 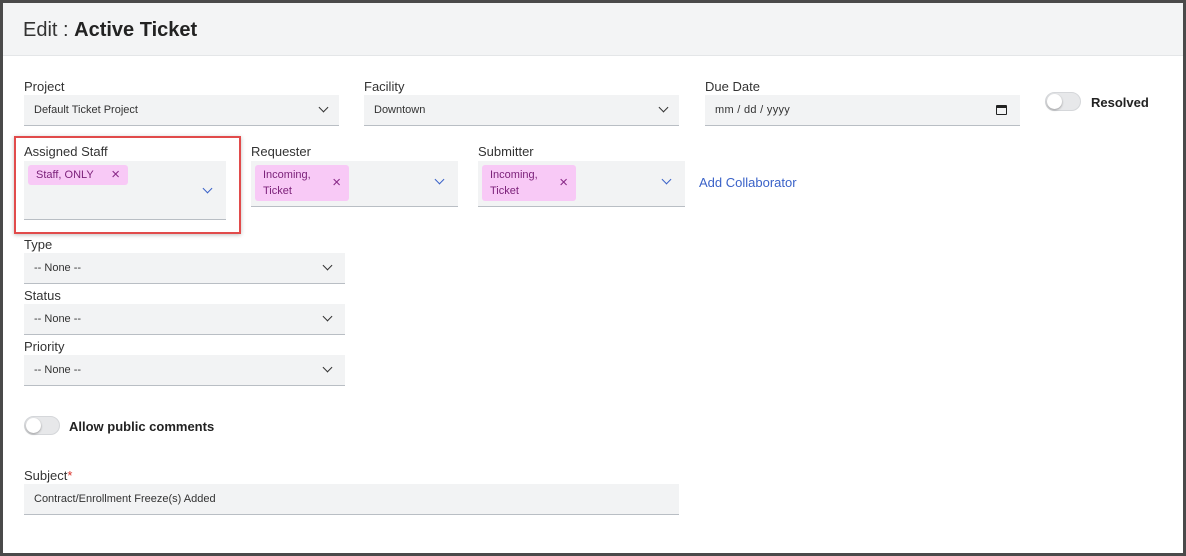 I want to click on required-marker: *, so click(x=70, y=475).